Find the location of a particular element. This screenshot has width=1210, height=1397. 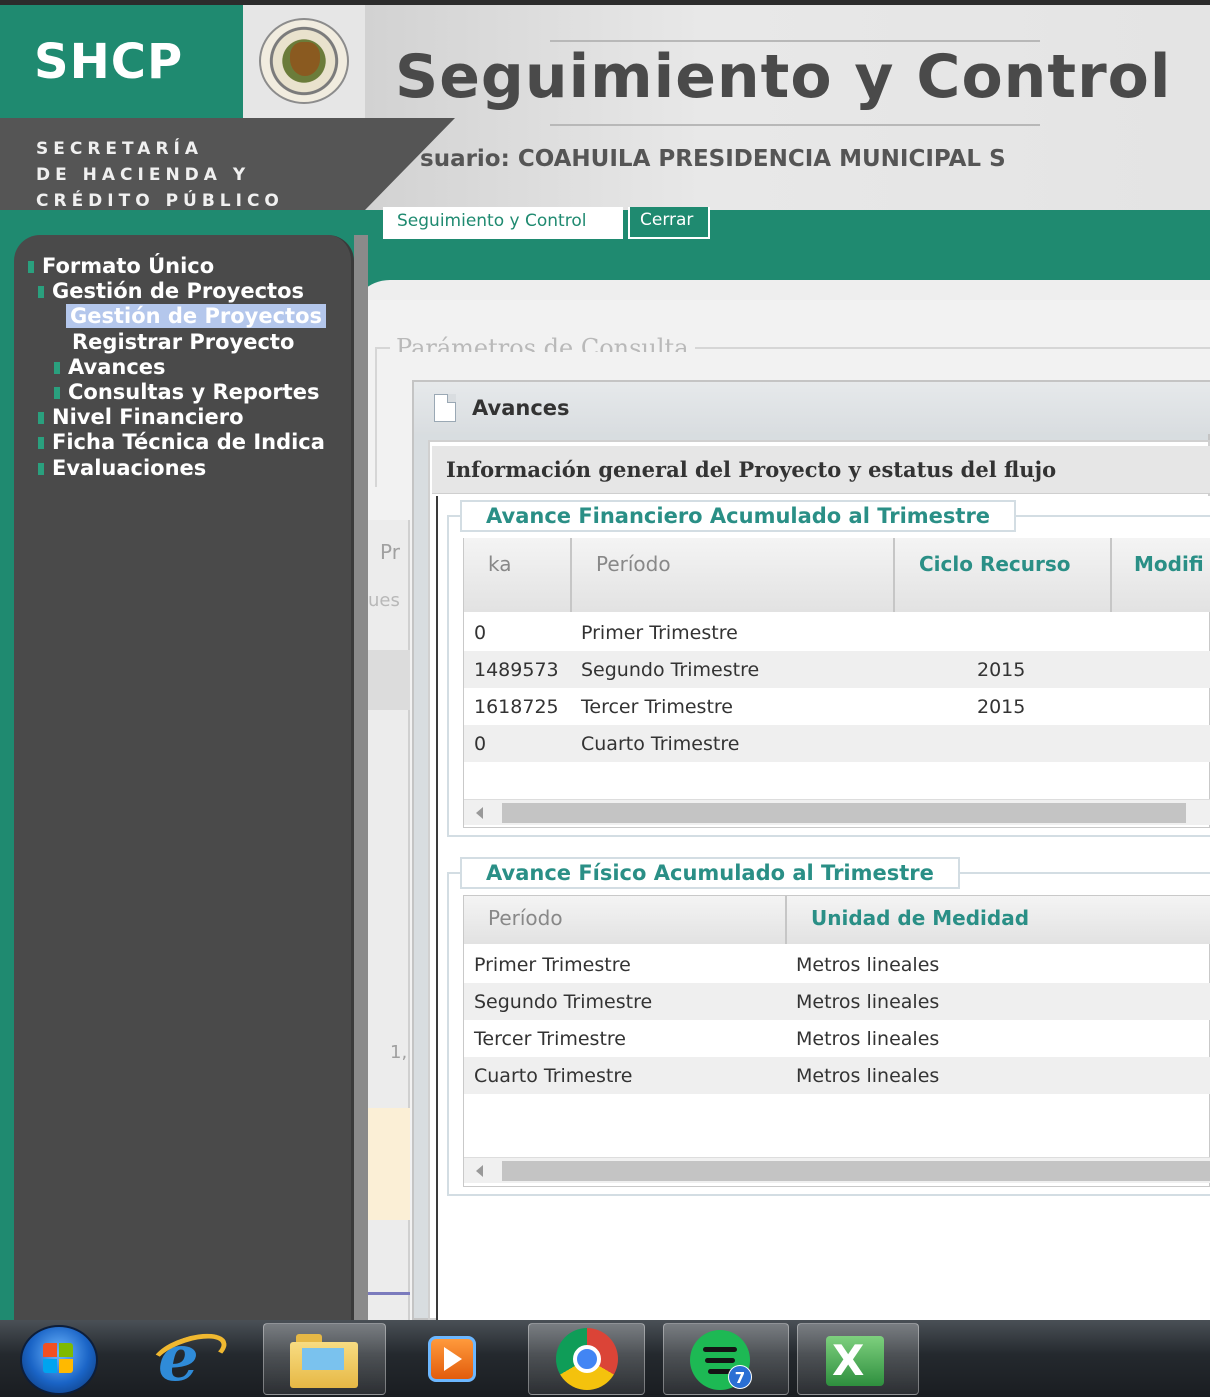

sidebar-item-avances: Avances is located at coordinates (110, 367).